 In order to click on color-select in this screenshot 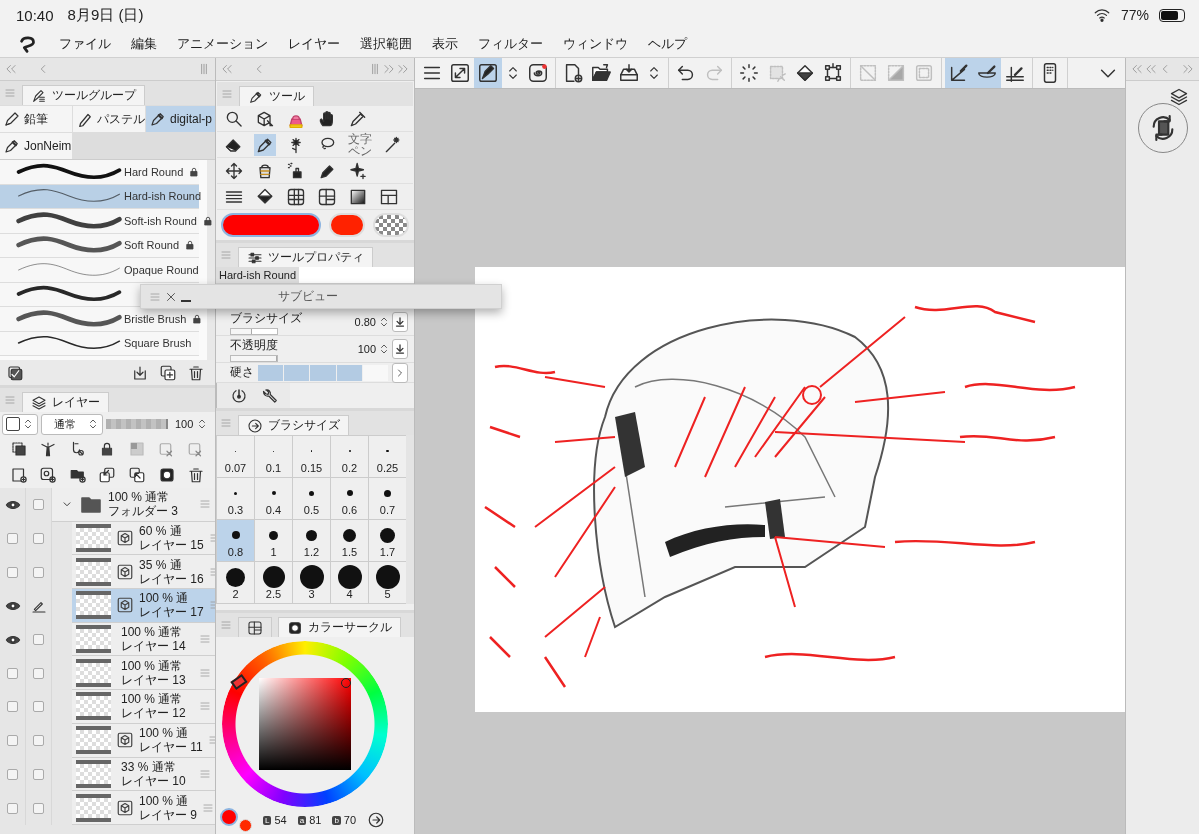, I will do `click(20, 424)`.